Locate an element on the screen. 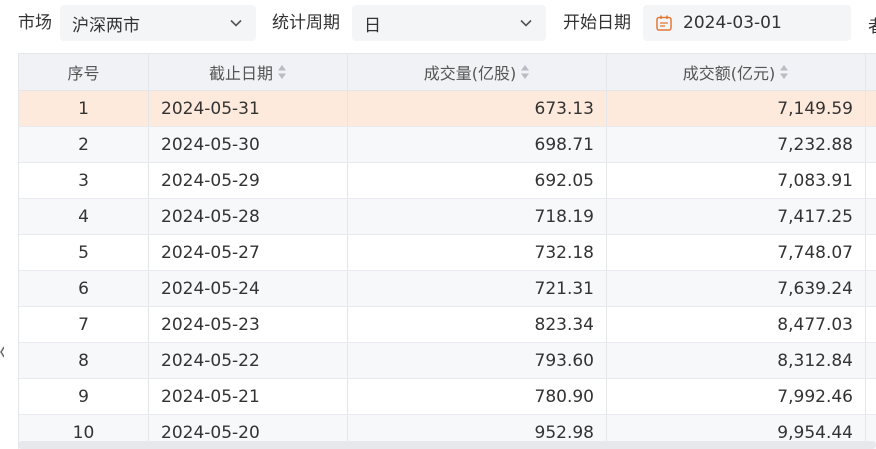  cell-date: 2024-05-30 is located at coordinates (248, 144).